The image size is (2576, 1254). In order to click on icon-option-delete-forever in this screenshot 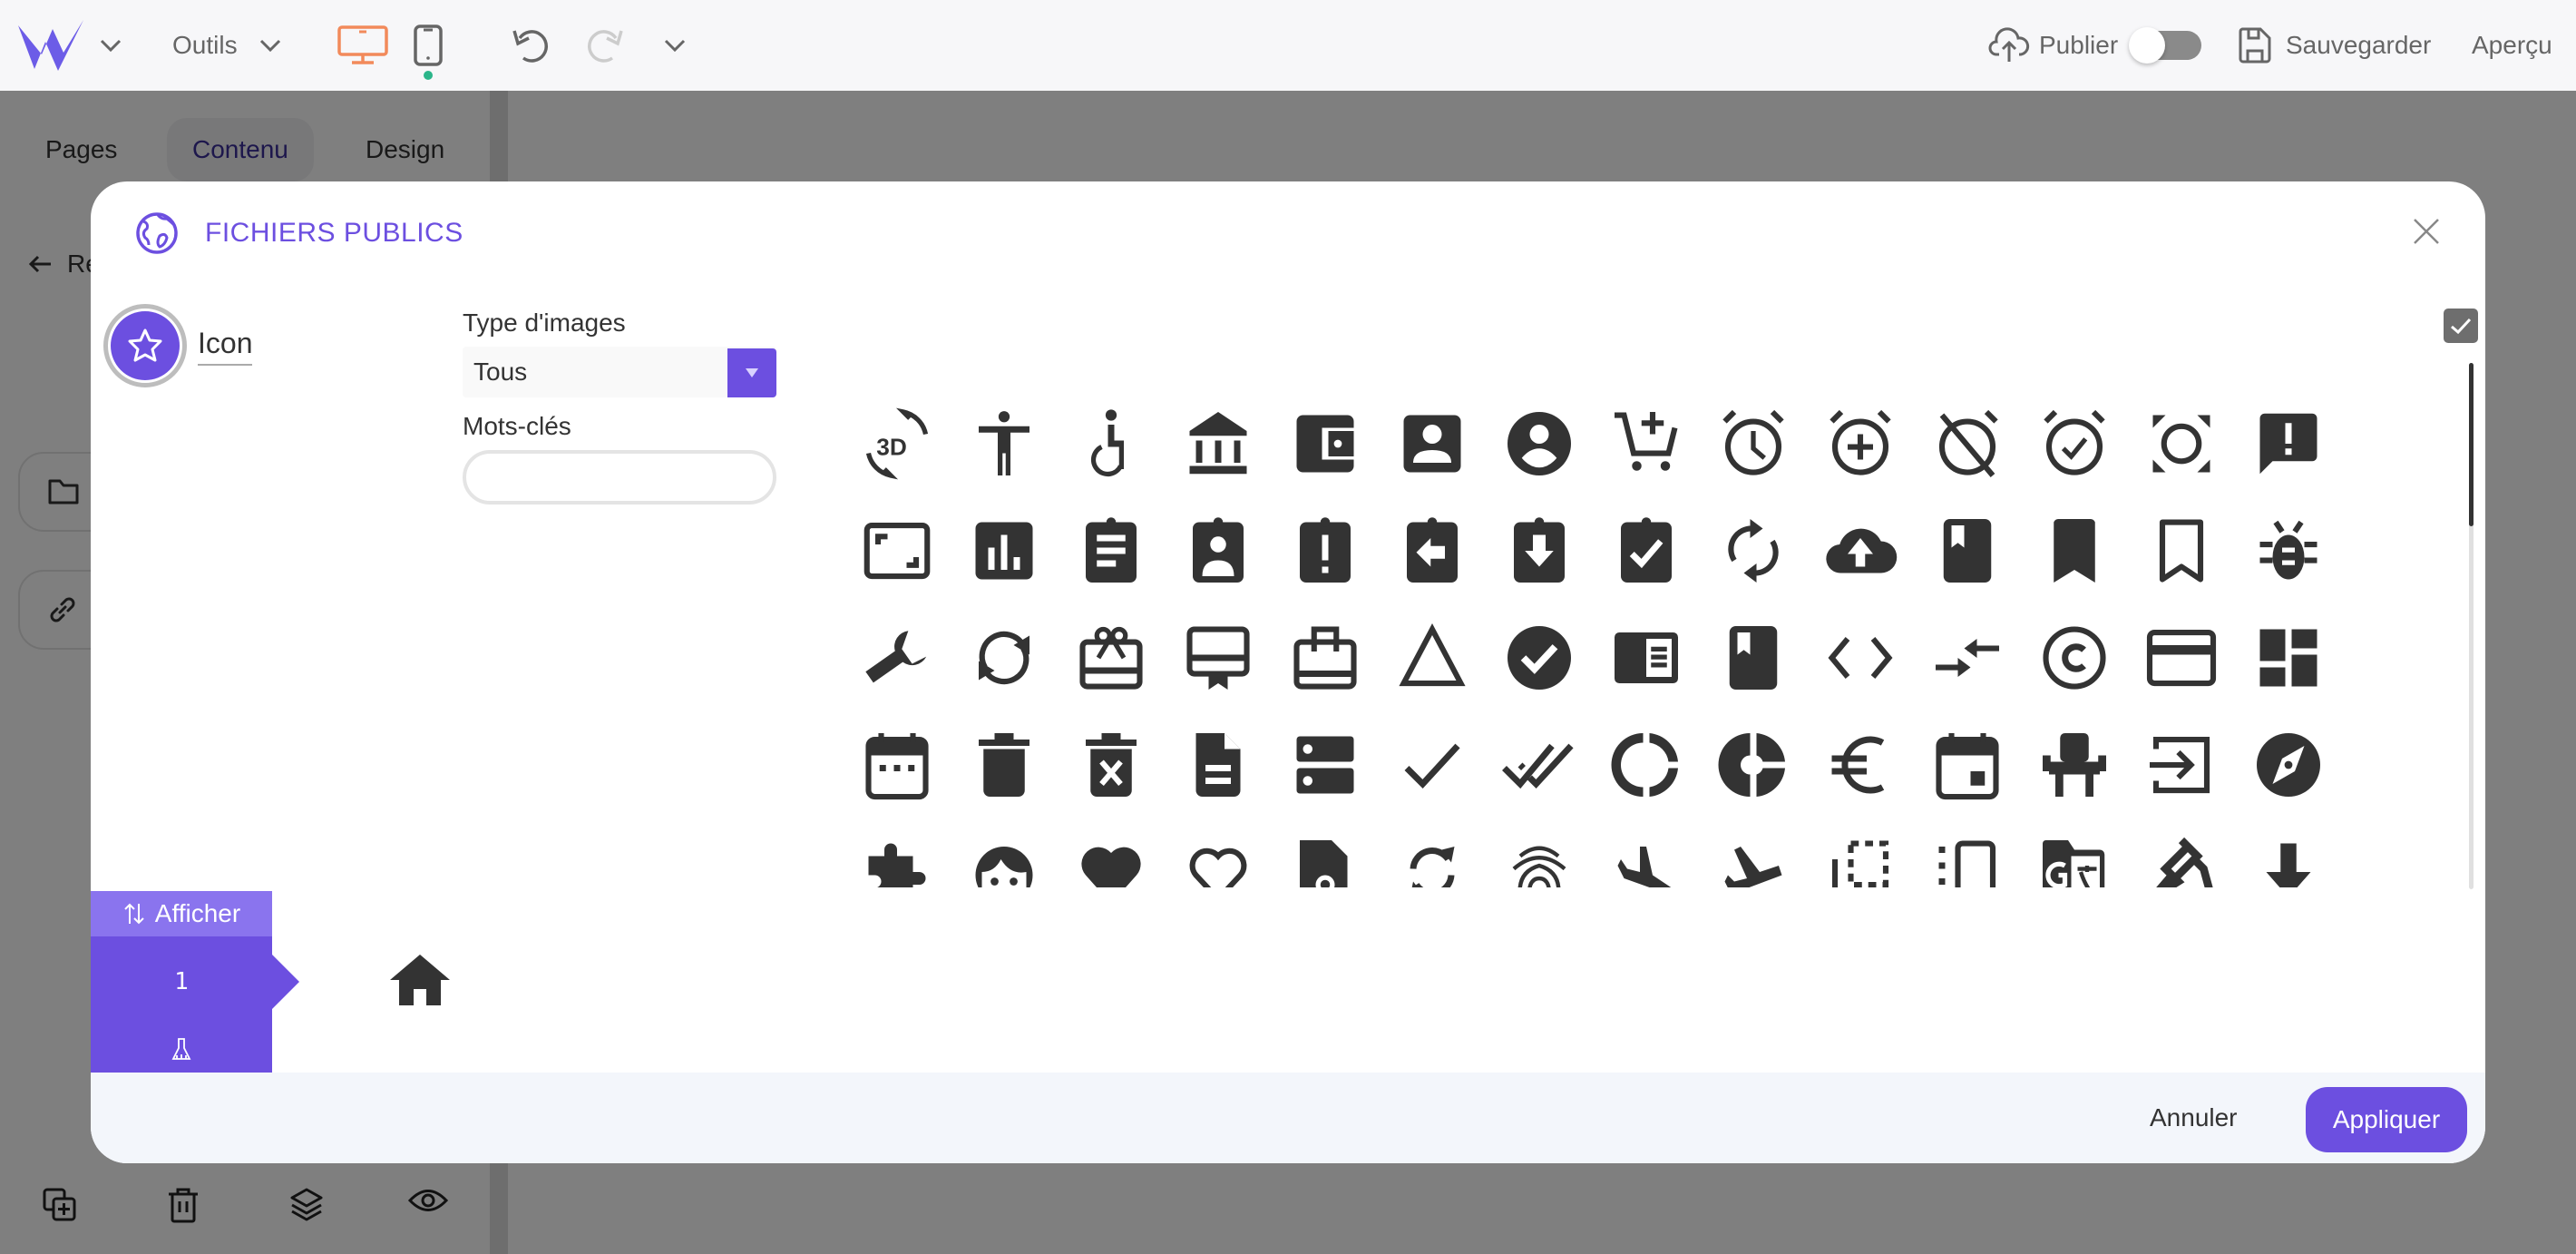, I will do `click(1111, 765)`.